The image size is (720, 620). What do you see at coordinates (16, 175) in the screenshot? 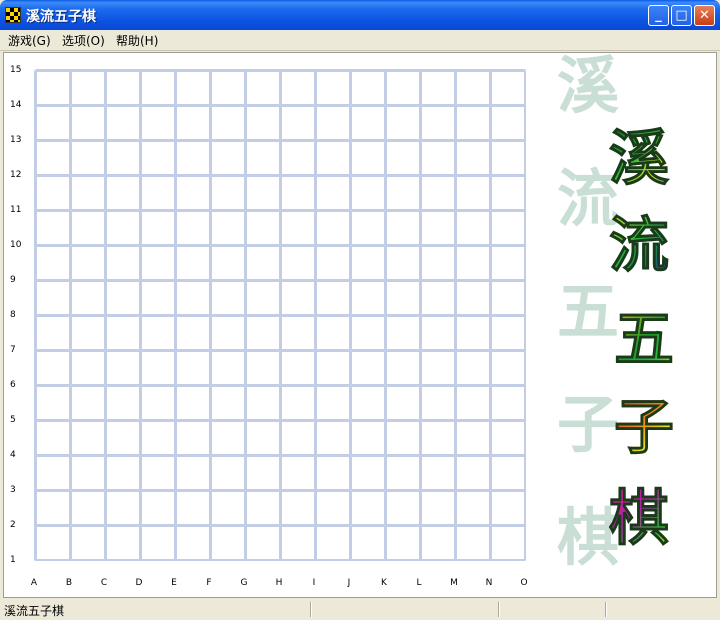
I see `row-label: 12` at bounding box center [16, 175].